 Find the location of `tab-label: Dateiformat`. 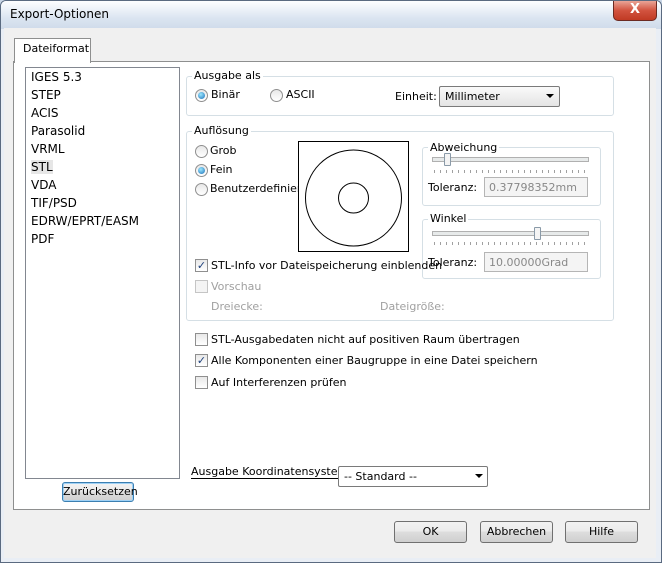

tab-label: Dateiformat is located at coordinates (56, 48).